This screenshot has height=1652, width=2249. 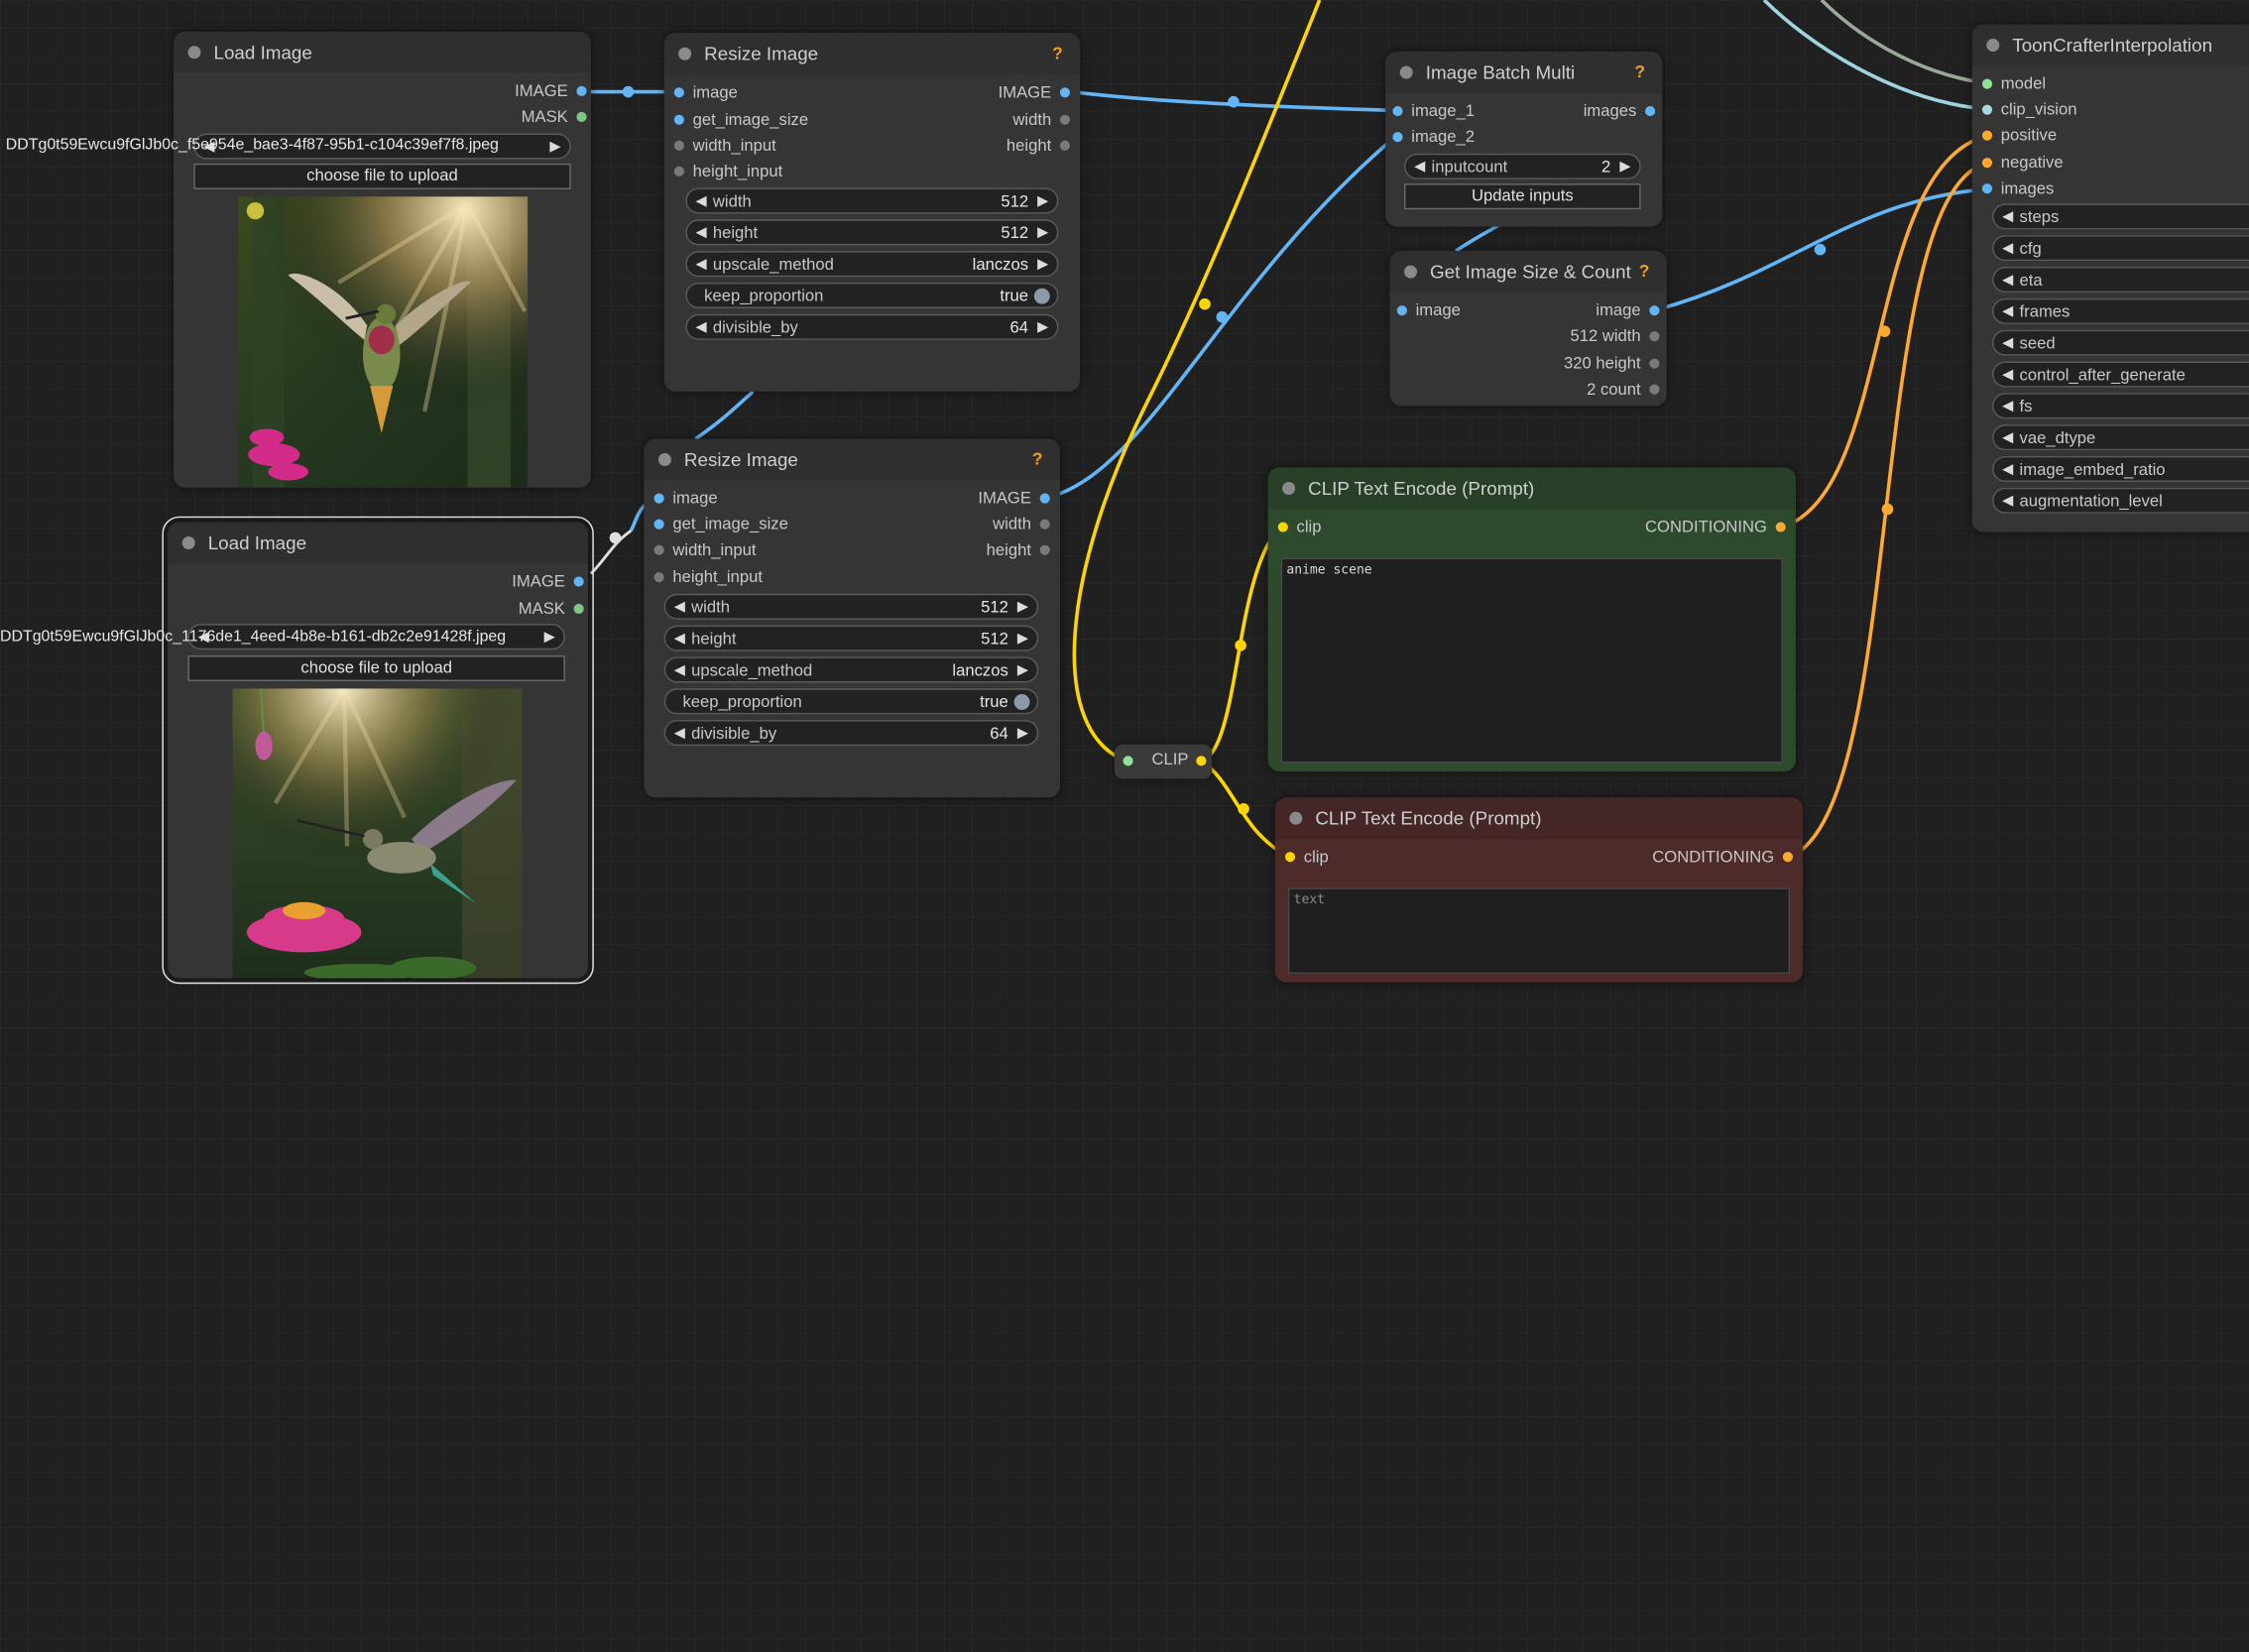 What do you see at coordinates (1626, 390) in the screenshot?
I see `output-count: 2 count` at bounding box center [1626, 390].